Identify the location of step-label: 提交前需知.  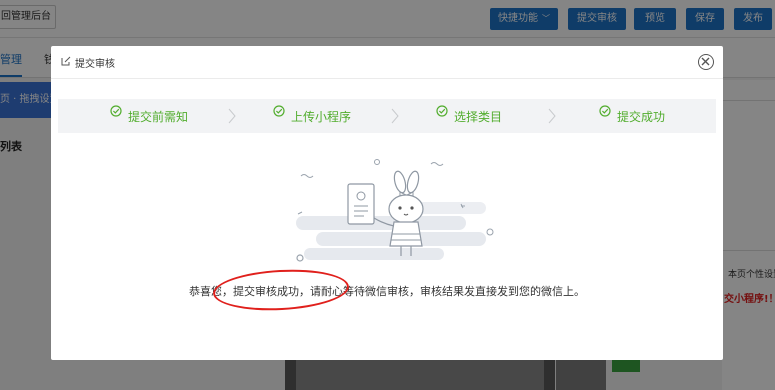
(158, 117).